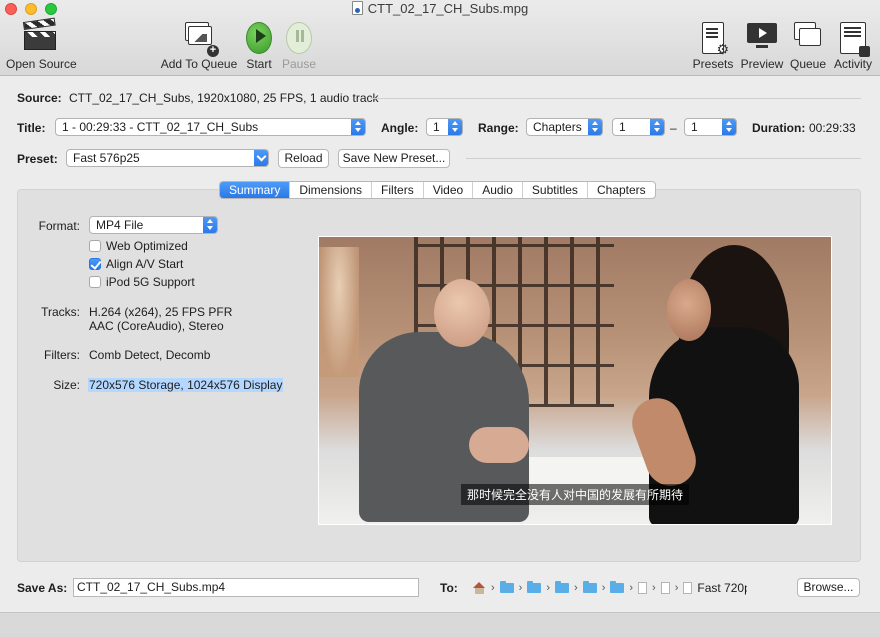 Image resolution: width=880 pixels, height=637 pixels. What do you see at coordinates (444, 127) in the screenshot?
I see `angle-select: 1` at bounding box center [444, 127].